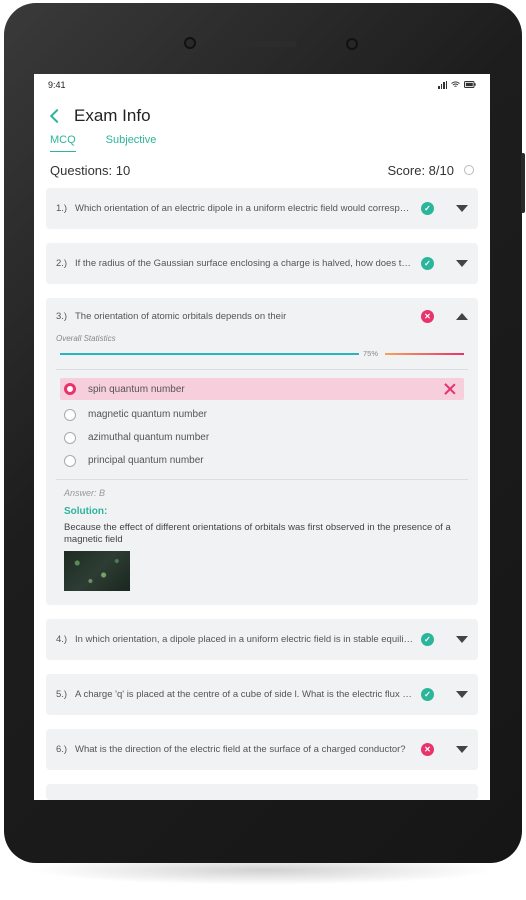  What do you see at coordinates (262, 141) in the screenshot?
I see `tab-bar: MCQ Subjective` at bounding box center [262, 141].